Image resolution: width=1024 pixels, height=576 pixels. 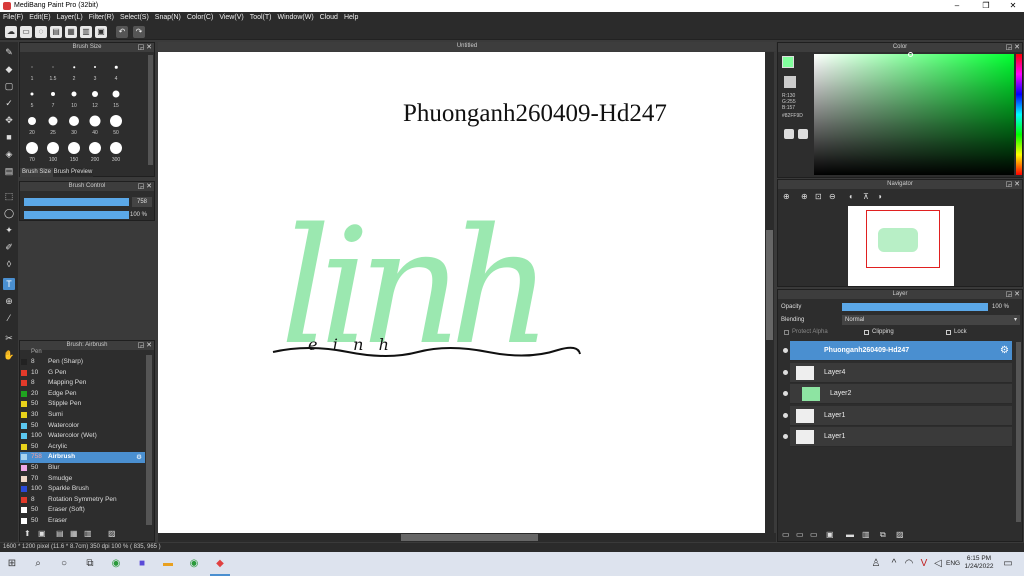 I want to click on brush-size-cell: 5, so click(x=32, y=96).